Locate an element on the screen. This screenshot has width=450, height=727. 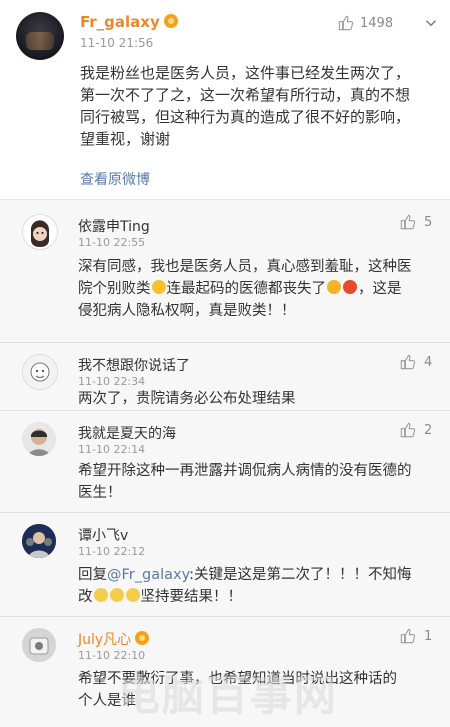
reply-timestamp: 11-10 22:10 is located at coordinates (112, 655).